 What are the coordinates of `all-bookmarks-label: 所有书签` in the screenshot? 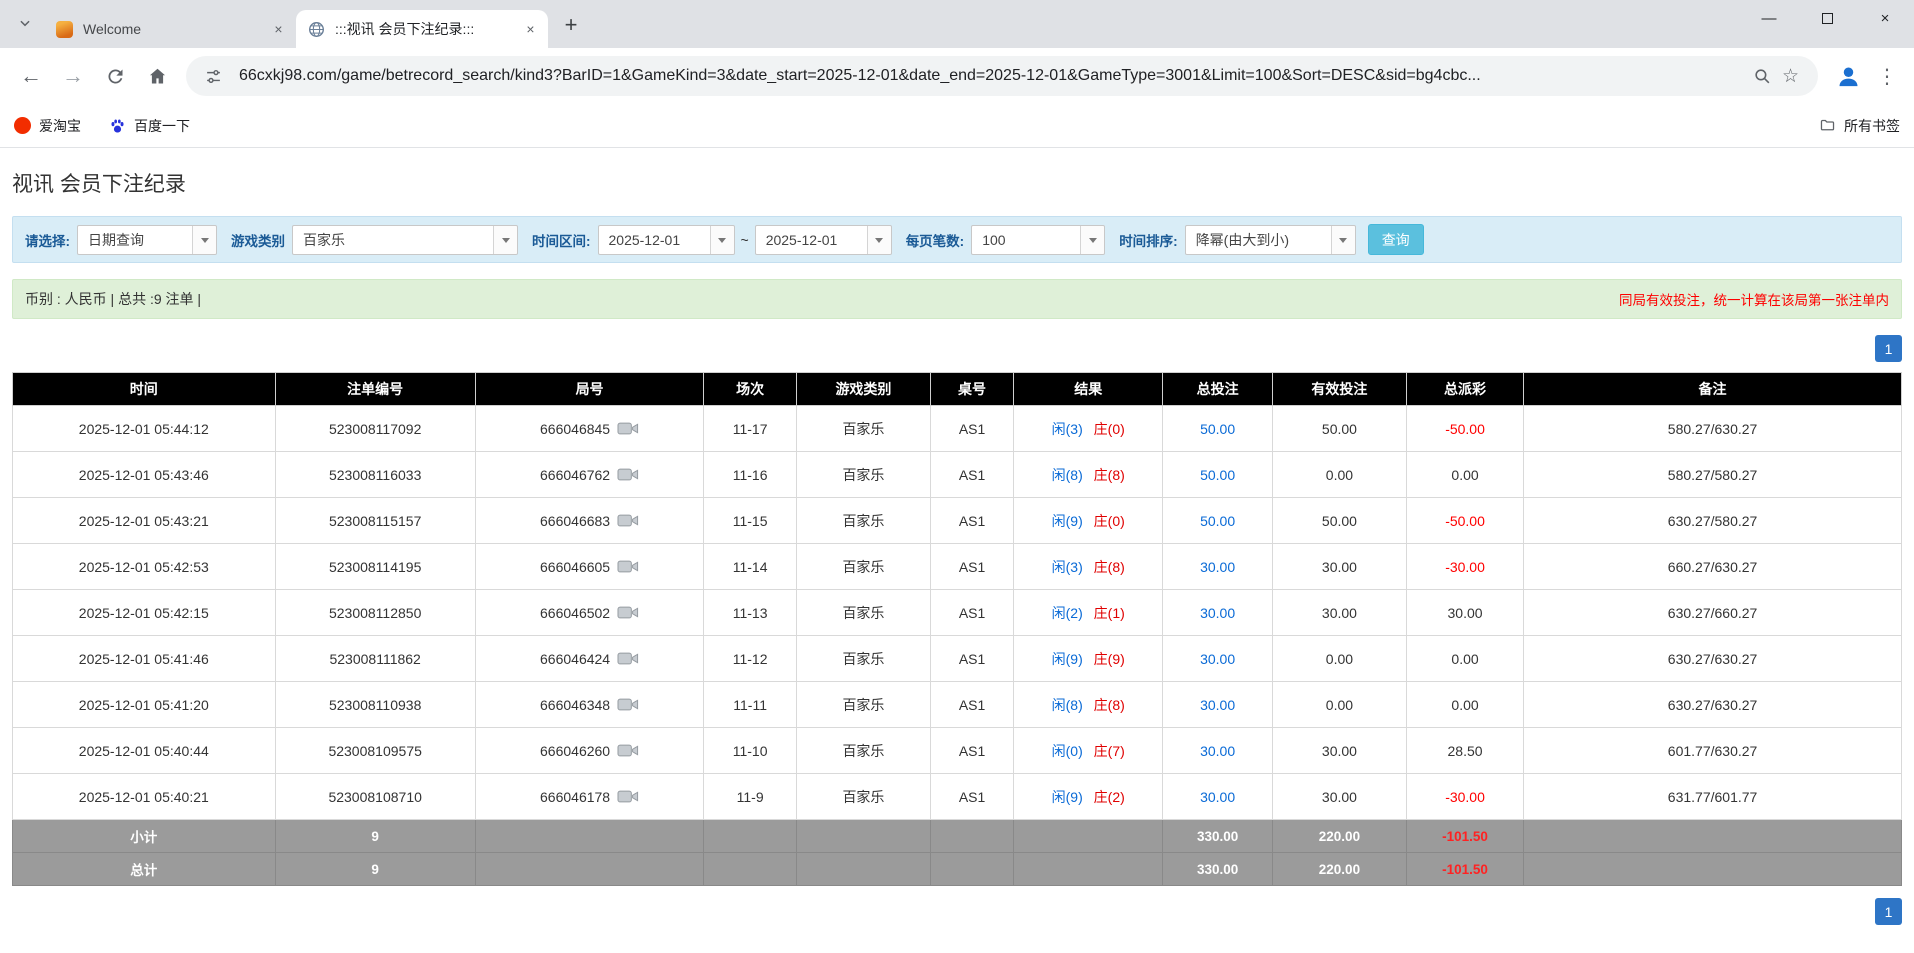 It's located at (1872, 125).